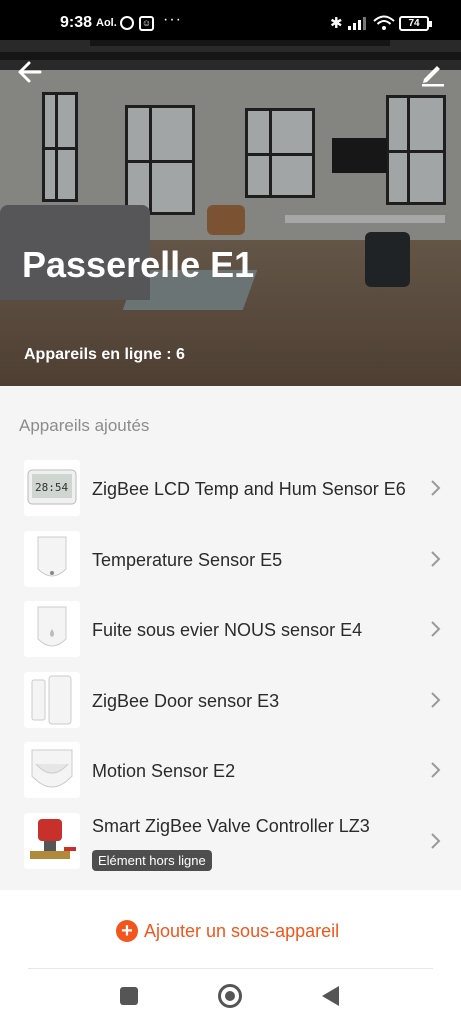 The width and height of the screenshot is (461, 1024). Describe the element at coordinates (52, 840) in the screenshot. I see `valve-controller-icon` at that location.